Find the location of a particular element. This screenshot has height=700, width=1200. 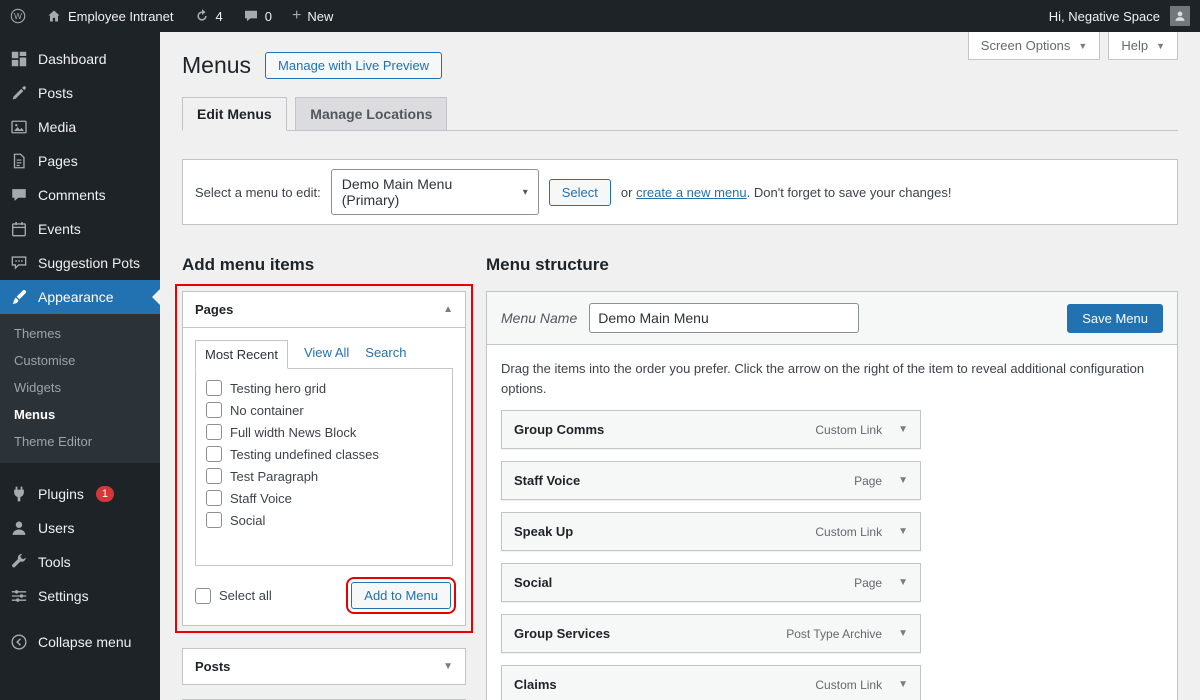

wordpress-logo-button: W is located at coordinates (18, 16).